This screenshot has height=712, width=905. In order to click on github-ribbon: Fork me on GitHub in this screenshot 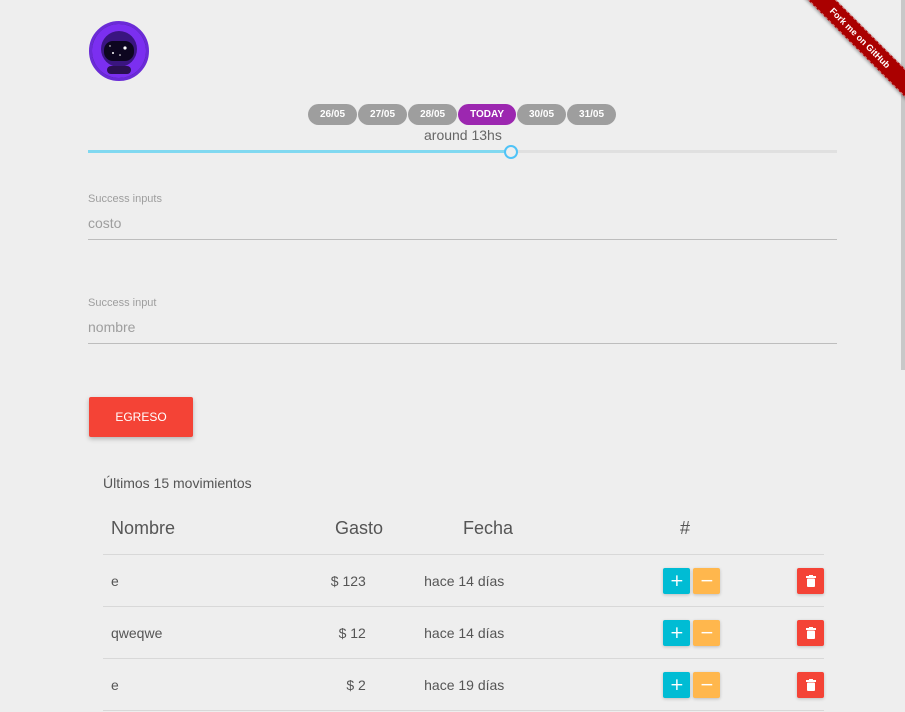, I will do `click(845, 60)`.